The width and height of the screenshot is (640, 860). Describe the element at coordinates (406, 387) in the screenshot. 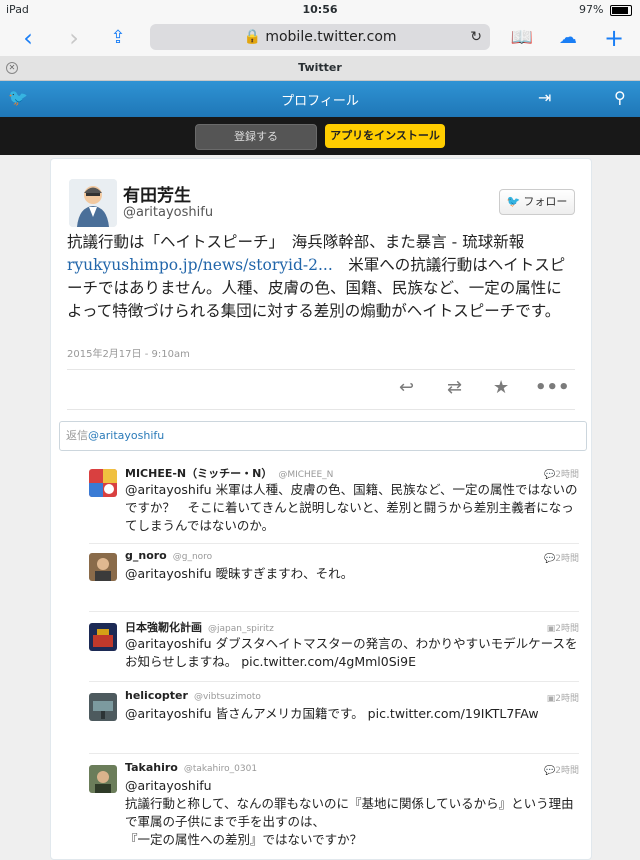

I see `reply-icon: ↩` at that location.